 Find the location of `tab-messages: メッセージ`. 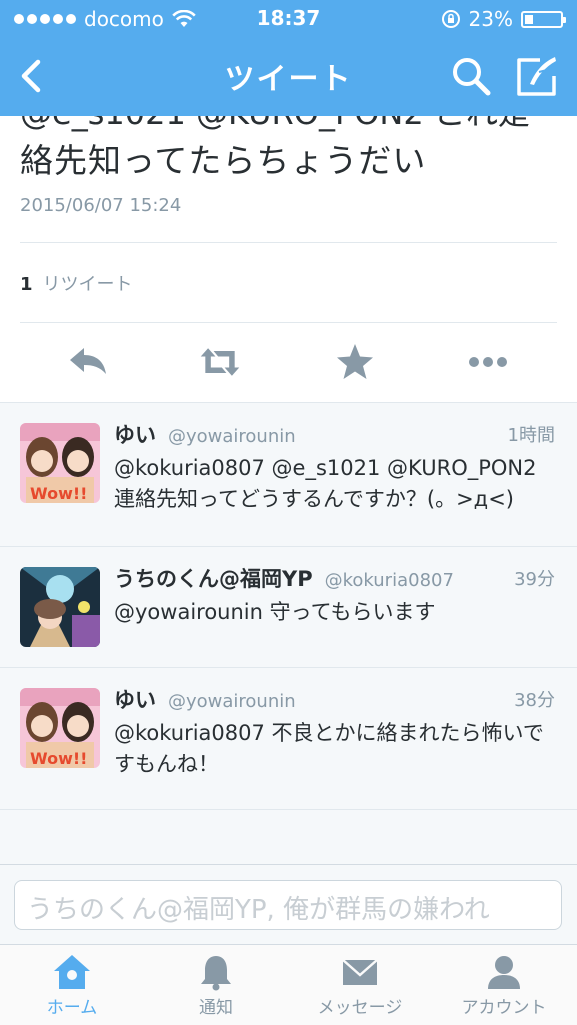

tab-messages: メッセージ is located at coordinates (360, 988).